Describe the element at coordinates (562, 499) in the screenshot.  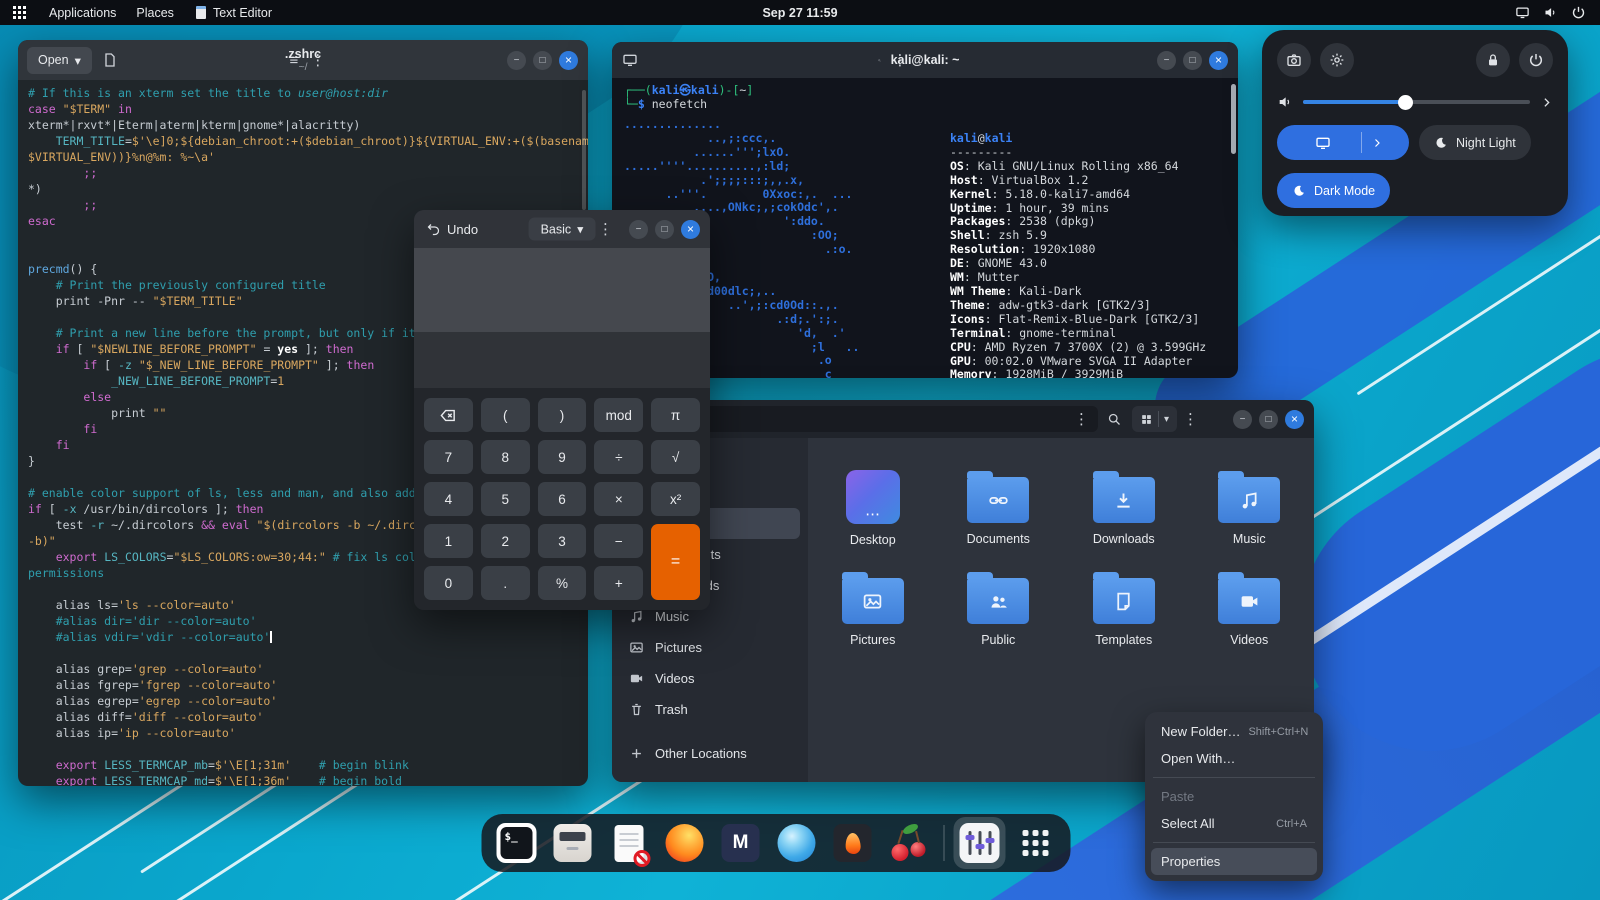
I see `calc-key-6: 6` at that location.